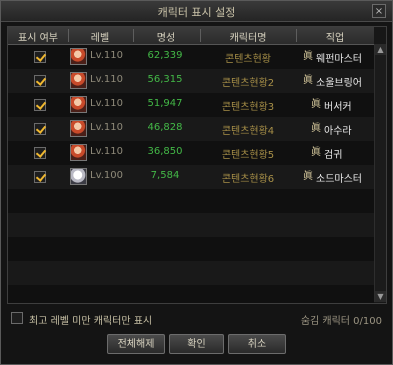  Describe the element at coordinates (191, 105) in the screenshot. I see `table-row: Lv.110 51,947 콘텐츠현황3 眞 버서커` at that location.